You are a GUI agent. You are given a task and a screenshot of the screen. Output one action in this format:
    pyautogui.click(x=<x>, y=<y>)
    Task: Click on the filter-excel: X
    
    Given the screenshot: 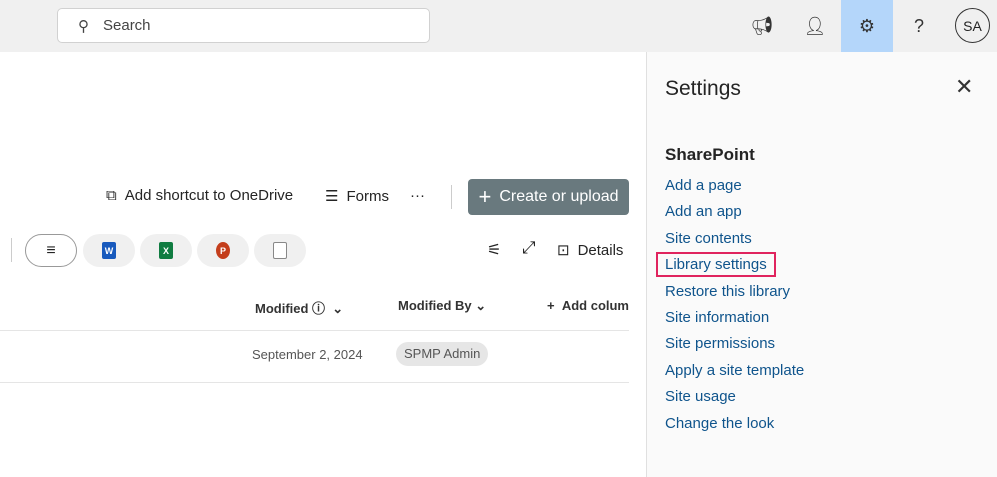 What is the action you would take?
    pyautogui.click(x=166, y=250)
    